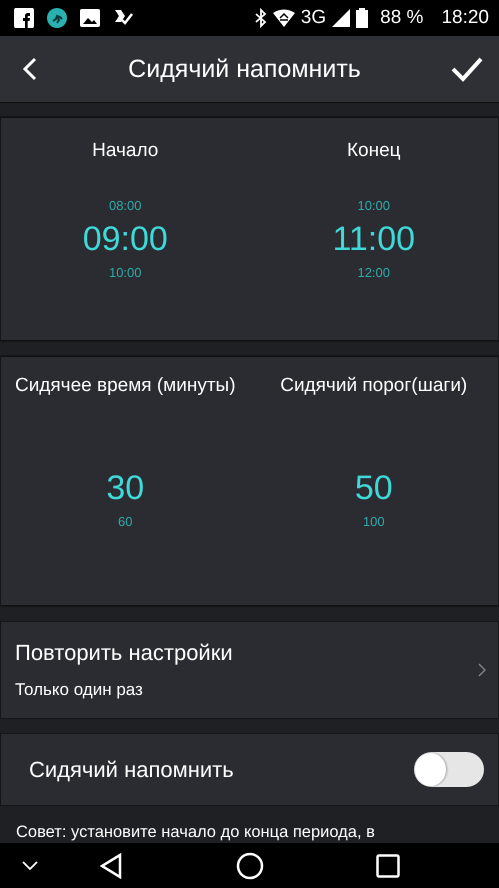  What do you see at coordinates (249, 670) in the screenshot?
I see `repeat-settings-row: Повторить настройки Только один раз` at bounding box center [249, 670].